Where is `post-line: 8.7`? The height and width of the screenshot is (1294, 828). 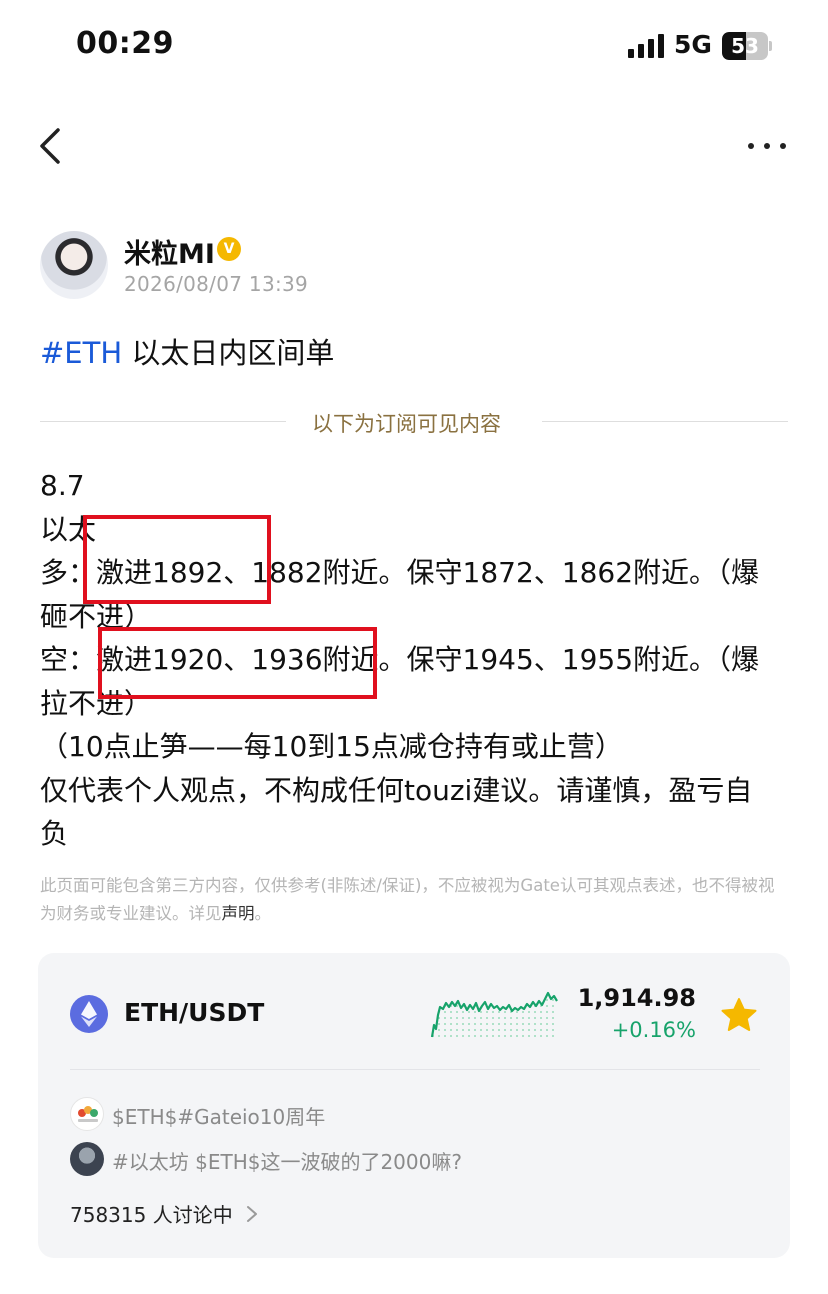 post-line: 8.7 is located at coordinates (62, 485).